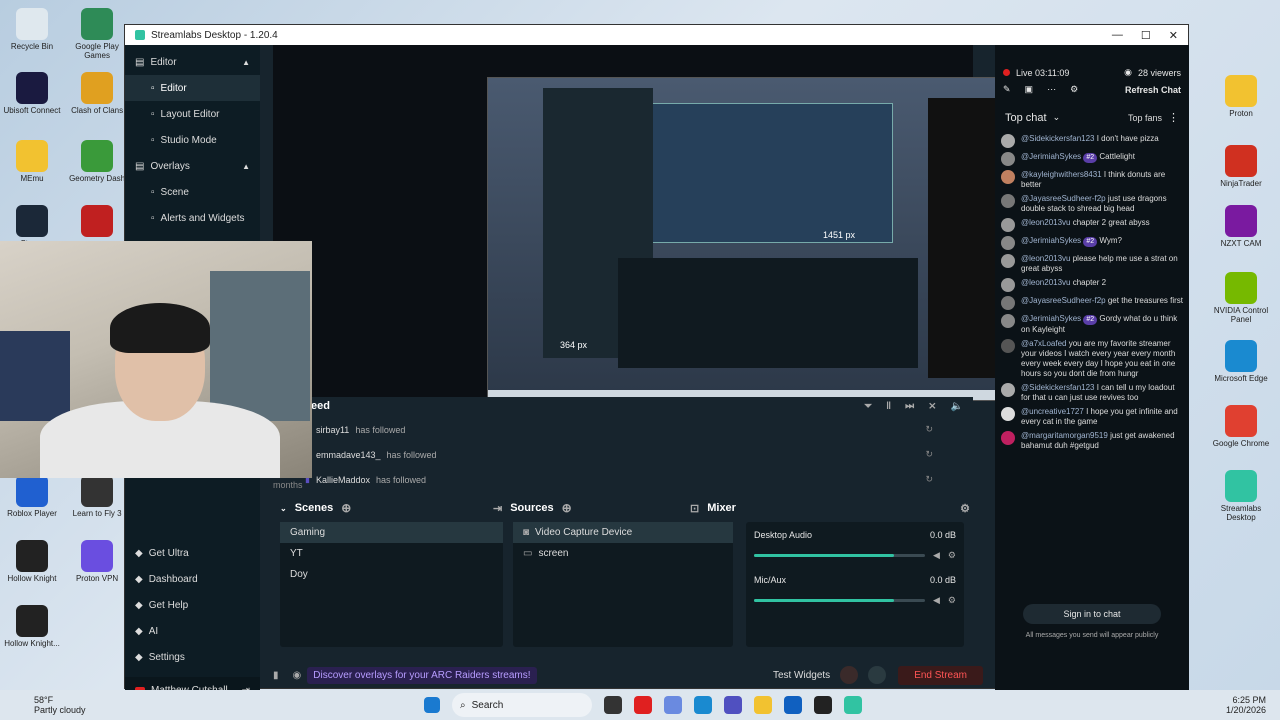 This screenshot has height=720, width=1280. Describe the element at coordinates (97, 222) in the screenshot. I see `desktop-icon` at that location.